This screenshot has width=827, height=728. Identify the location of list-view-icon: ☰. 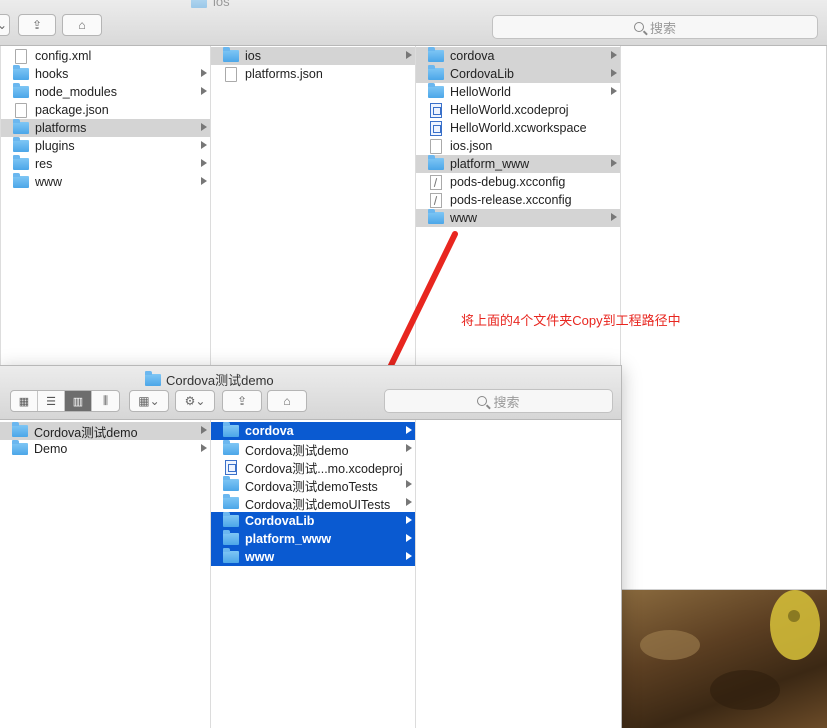
(51, 401).